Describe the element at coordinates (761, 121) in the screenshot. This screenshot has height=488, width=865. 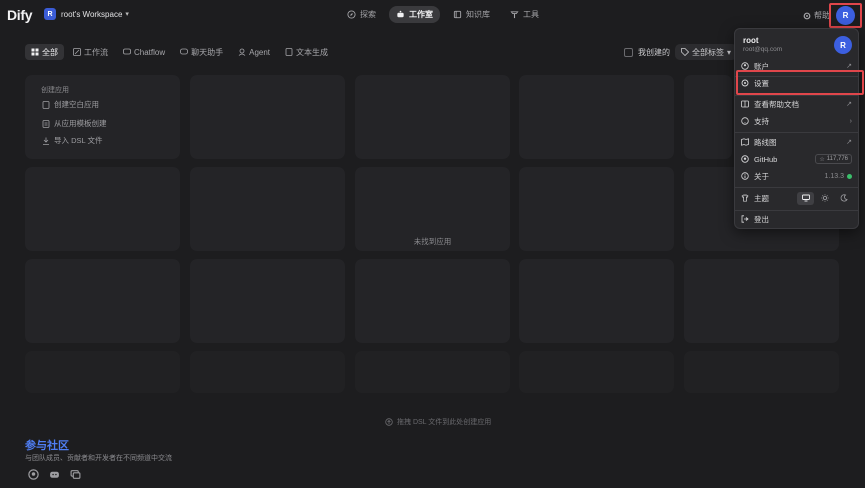
I see `menu-item-support-label: 支持` at that location.